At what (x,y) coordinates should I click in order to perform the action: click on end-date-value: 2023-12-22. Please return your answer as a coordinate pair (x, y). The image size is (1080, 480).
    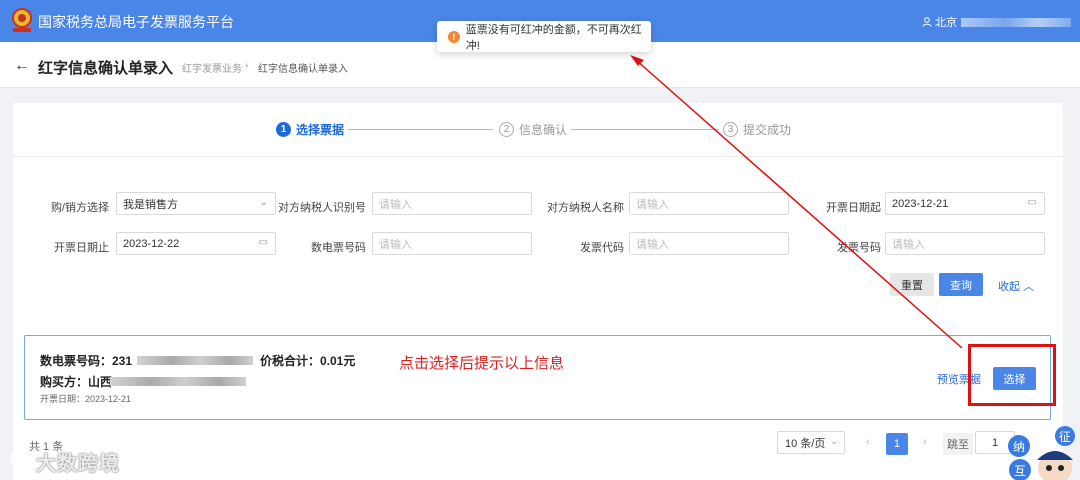
    Looking at the image, I should click on (151, 243).